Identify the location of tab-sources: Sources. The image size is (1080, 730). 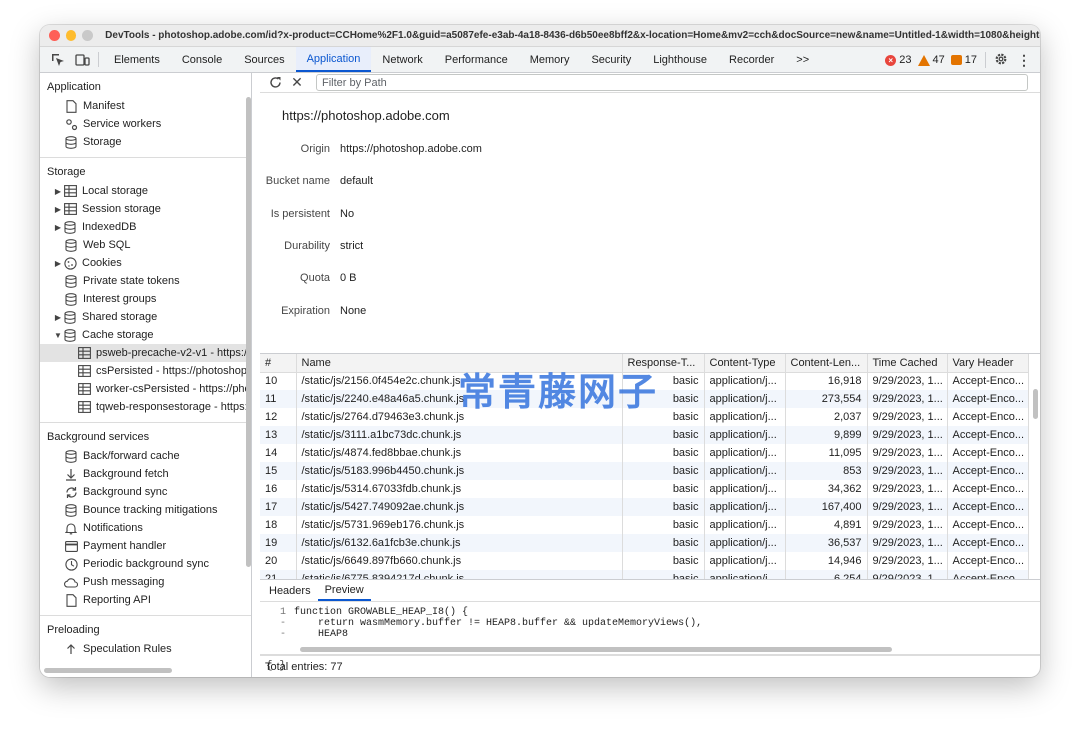
(264, 59).